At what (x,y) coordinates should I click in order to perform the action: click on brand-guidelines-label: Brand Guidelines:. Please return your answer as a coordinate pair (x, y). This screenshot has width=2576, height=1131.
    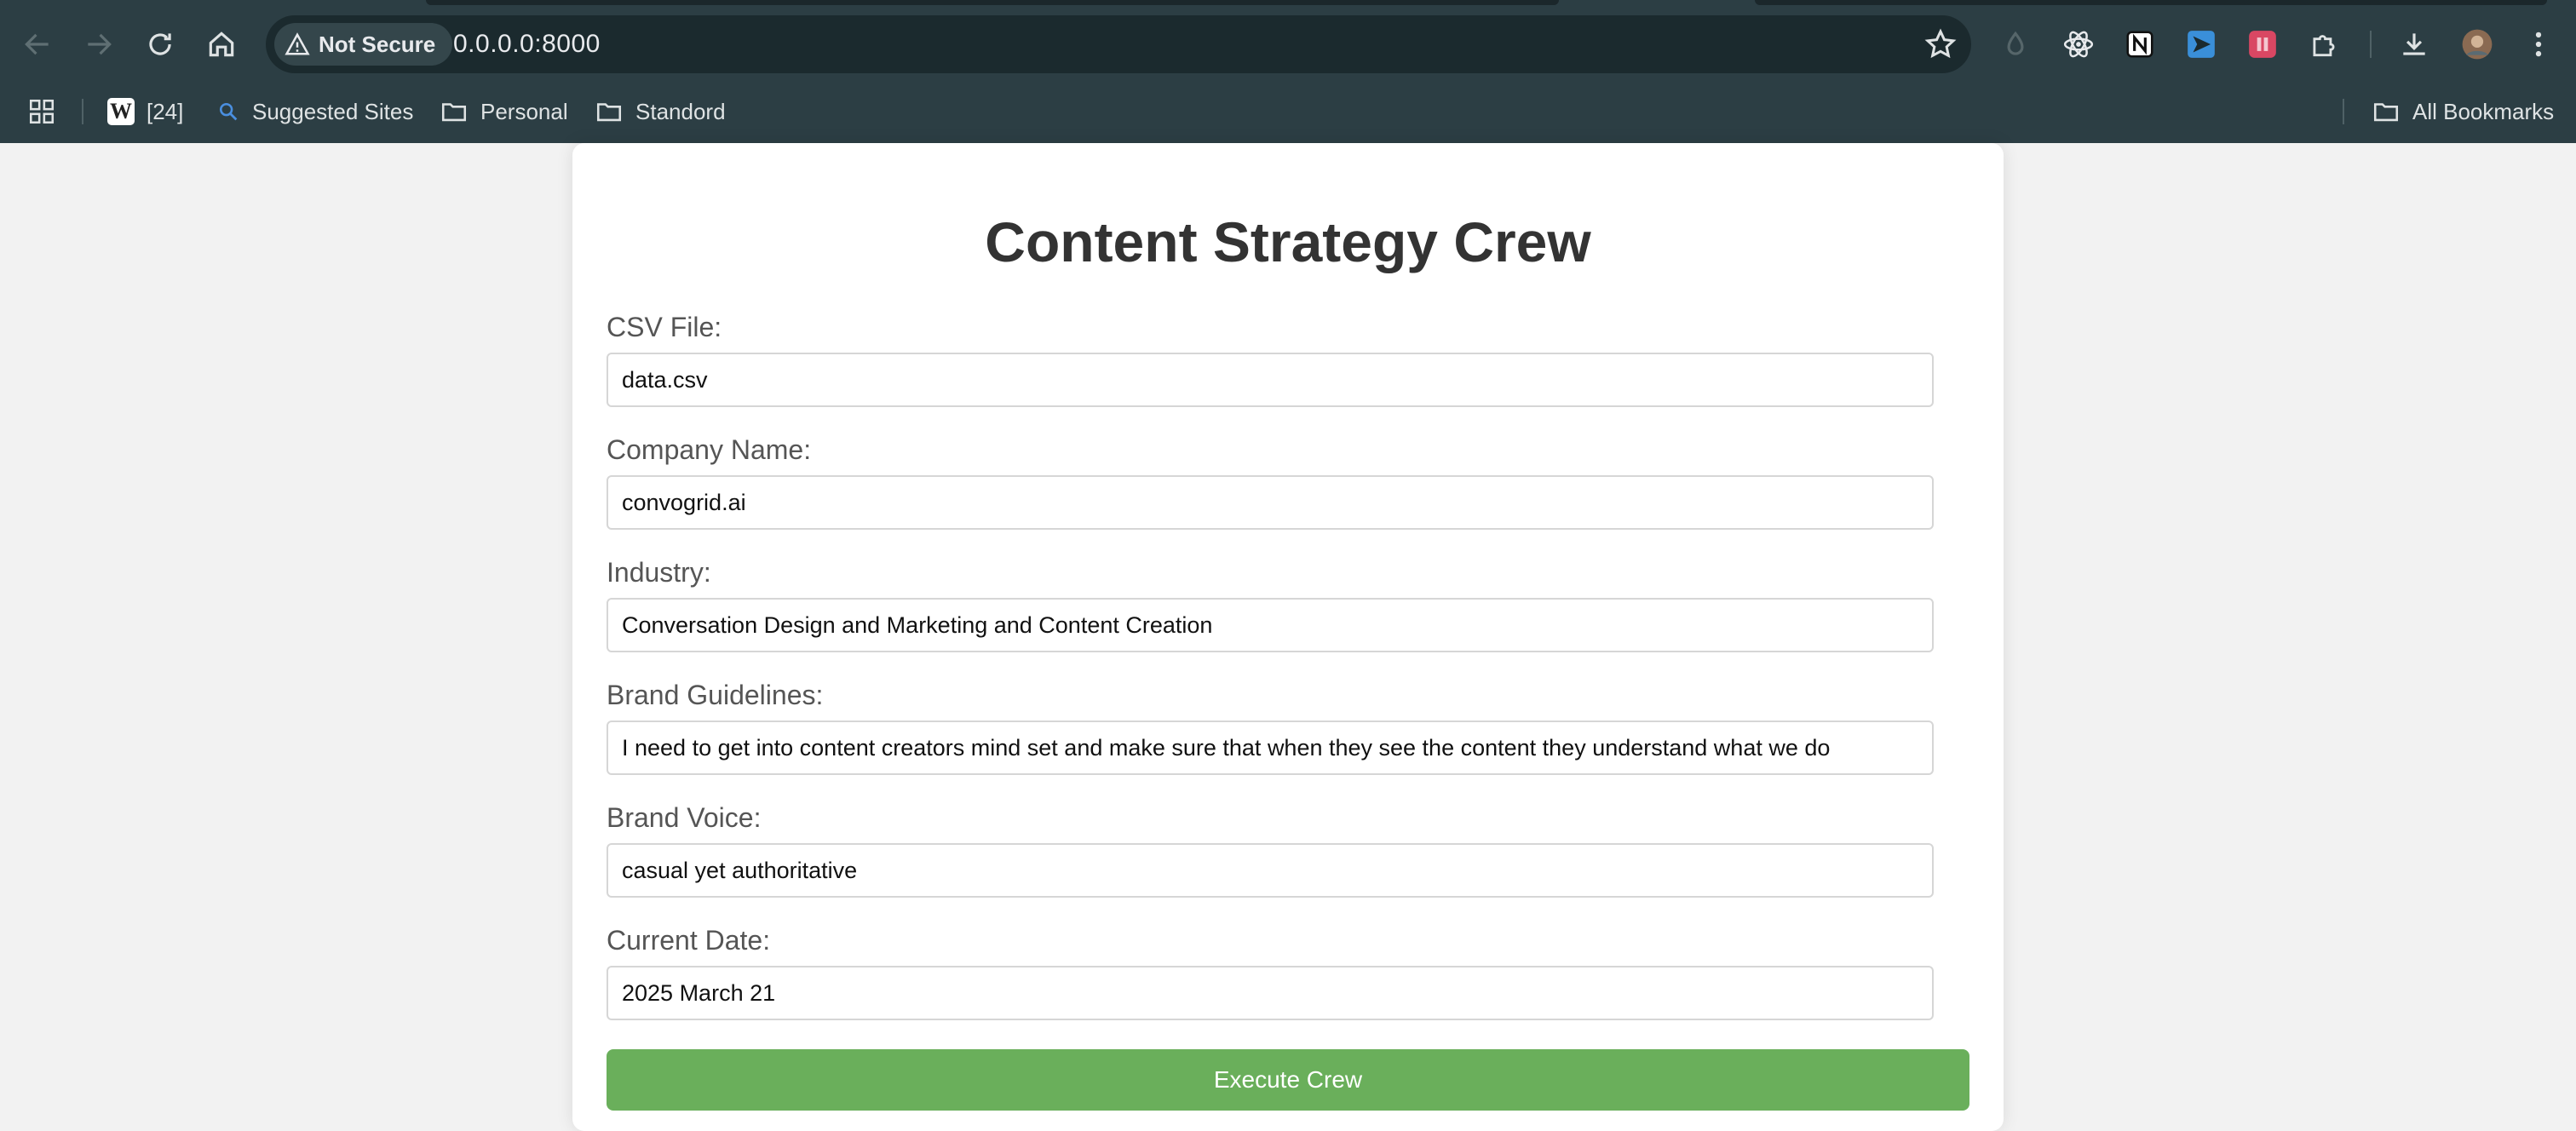
    Looking at the image, I should click on (716, 695).